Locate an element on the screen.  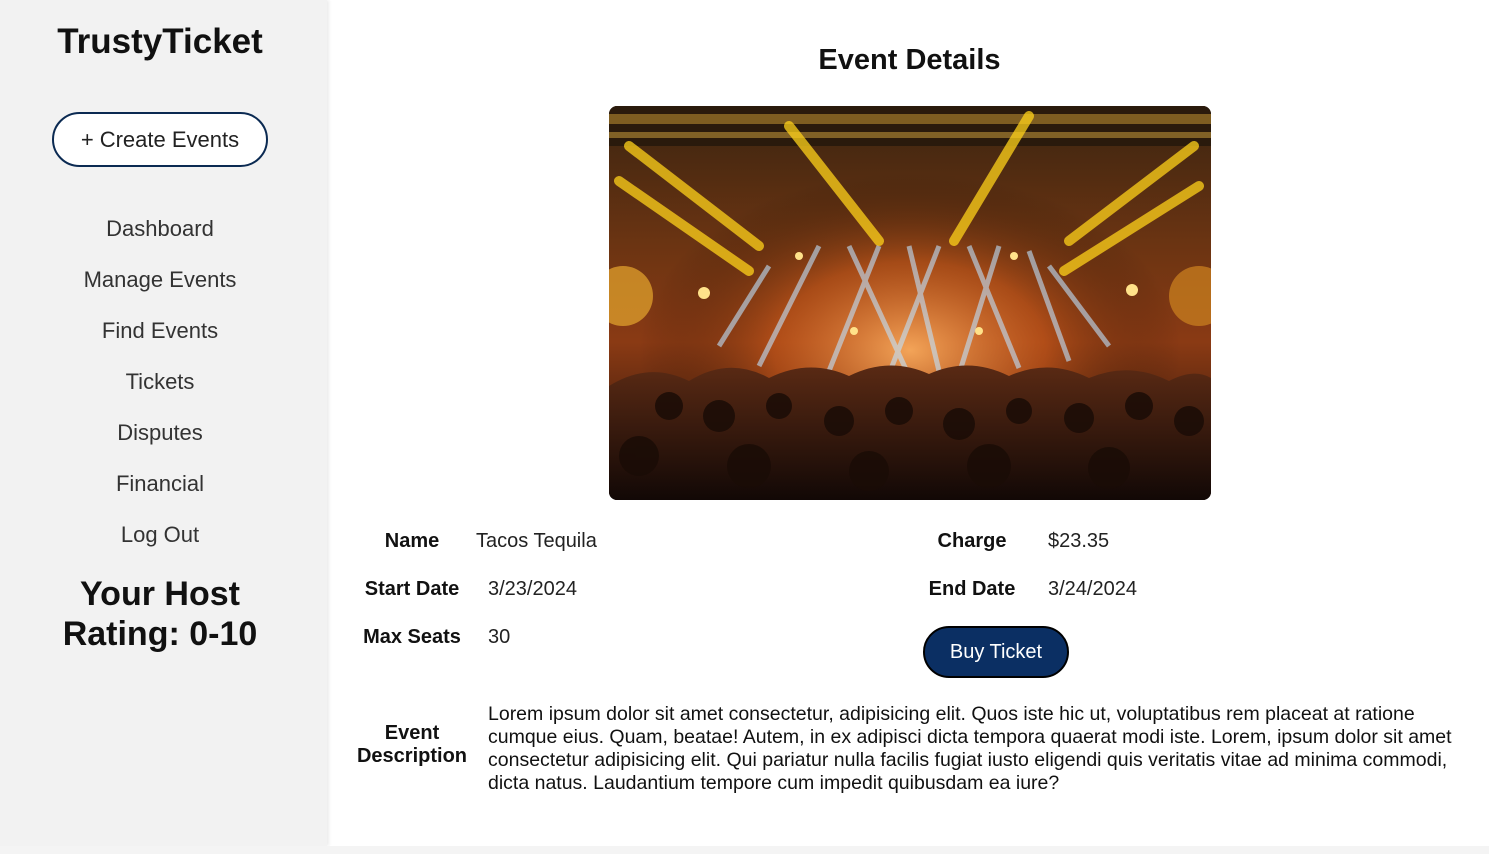
sidebar-item-financial: Financial is located at coordinates (160, 491).